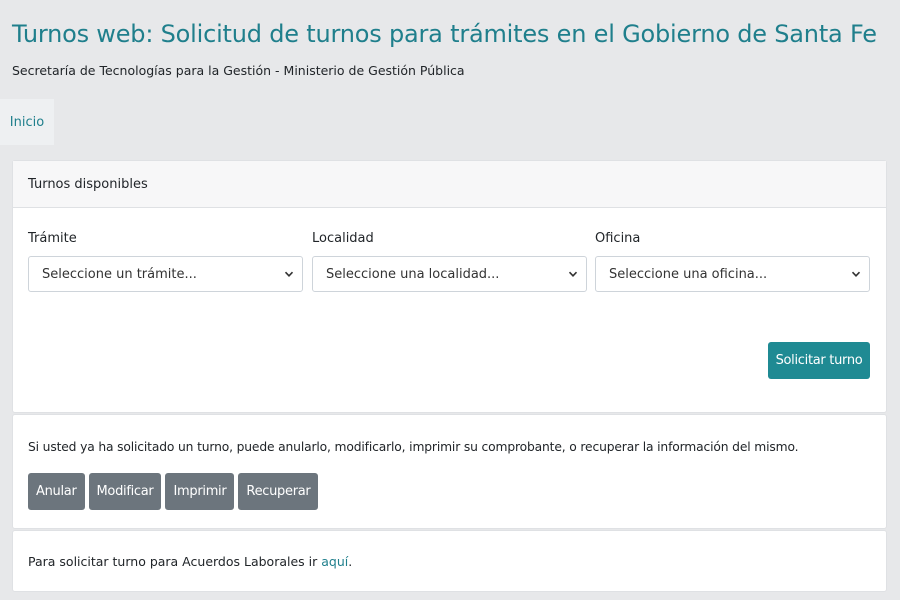  What do you see at coordinates (52, 238) in the screenshot?
I see `tramite-label: Trámite` at bounding box center [52, 238].